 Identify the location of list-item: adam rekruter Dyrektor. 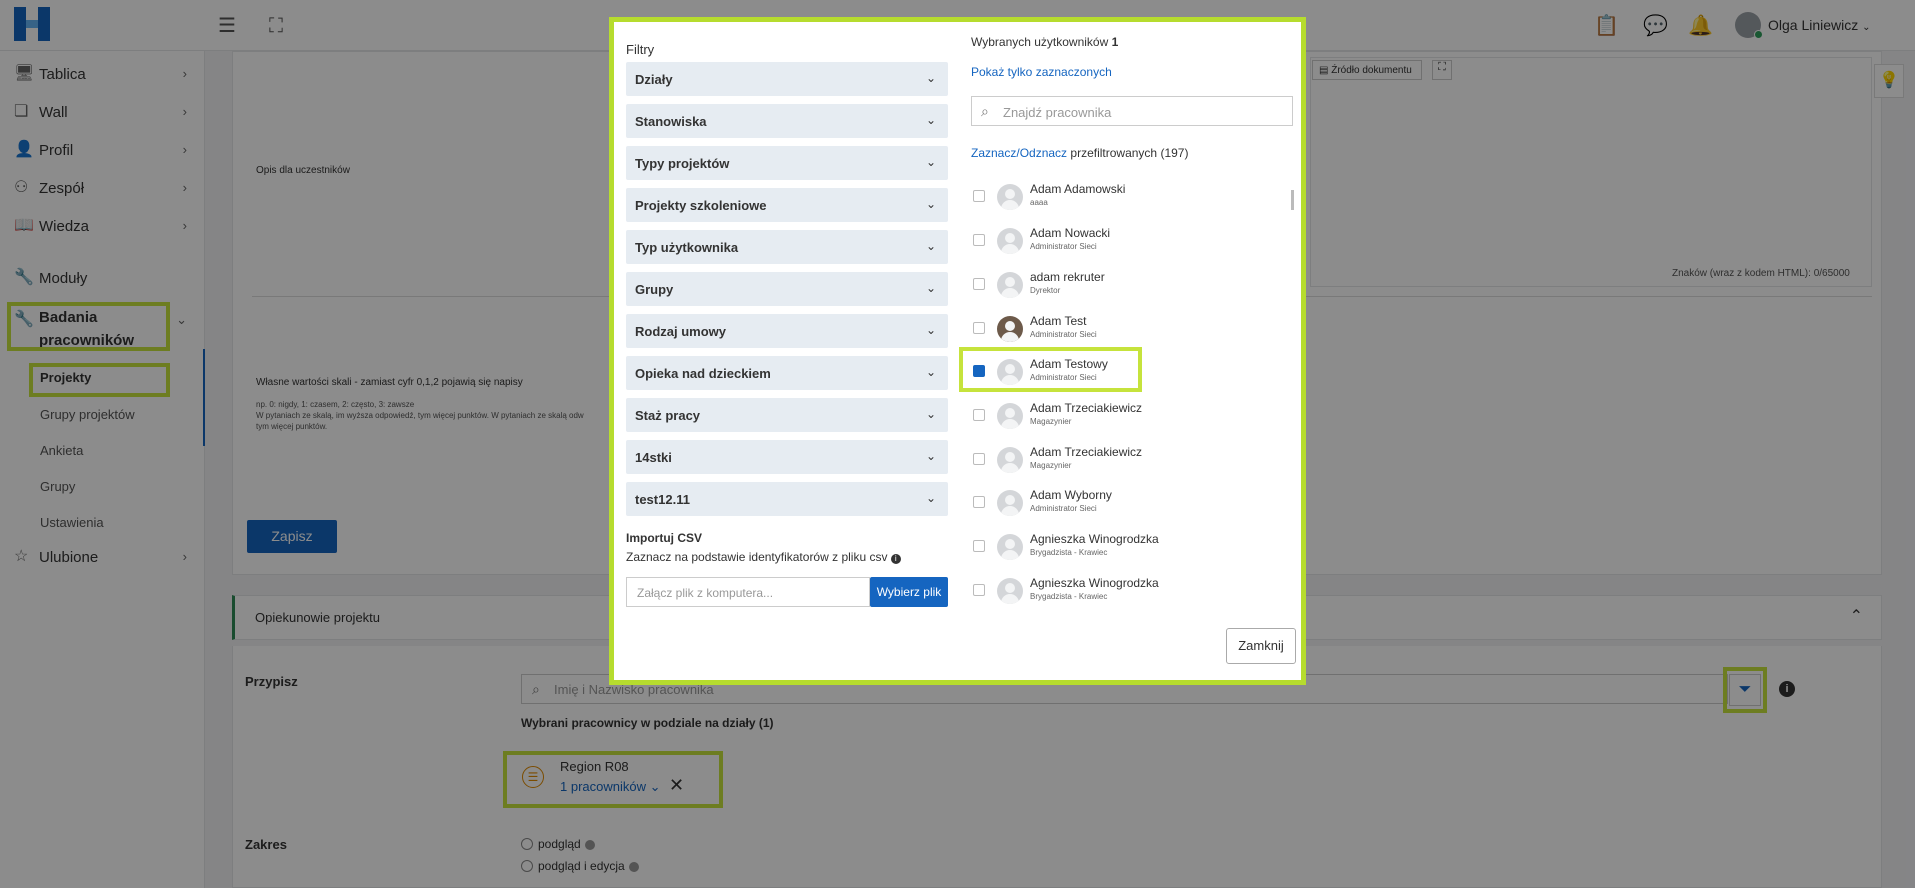
(1123, 290).